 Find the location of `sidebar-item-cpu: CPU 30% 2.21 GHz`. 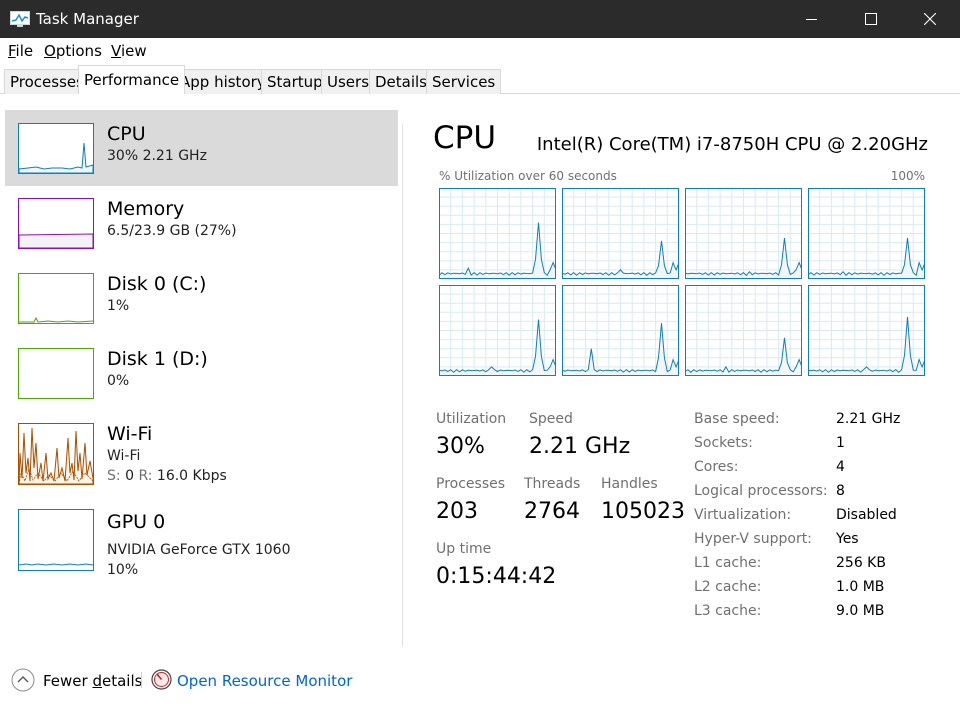

sidebar-item-cpu: CPU 30% 2.21 GHz is located at coordinates (201, 148).